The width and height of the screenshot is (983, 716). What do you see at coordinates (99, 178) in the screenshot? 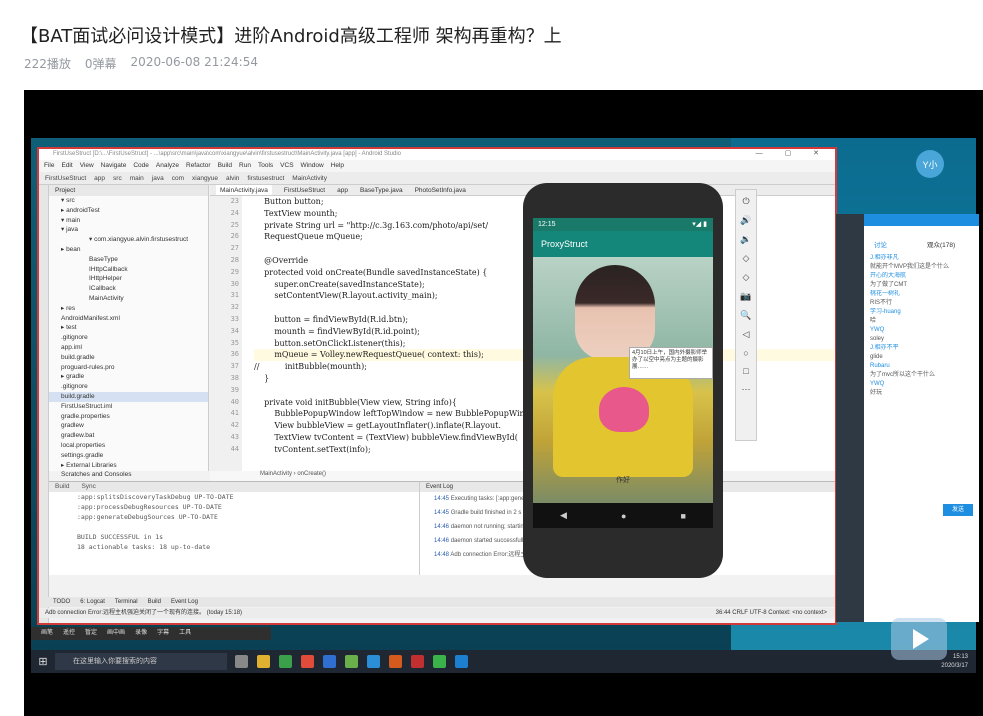
I see `breadcrumb-item: app` at bounding box center [99, 178].